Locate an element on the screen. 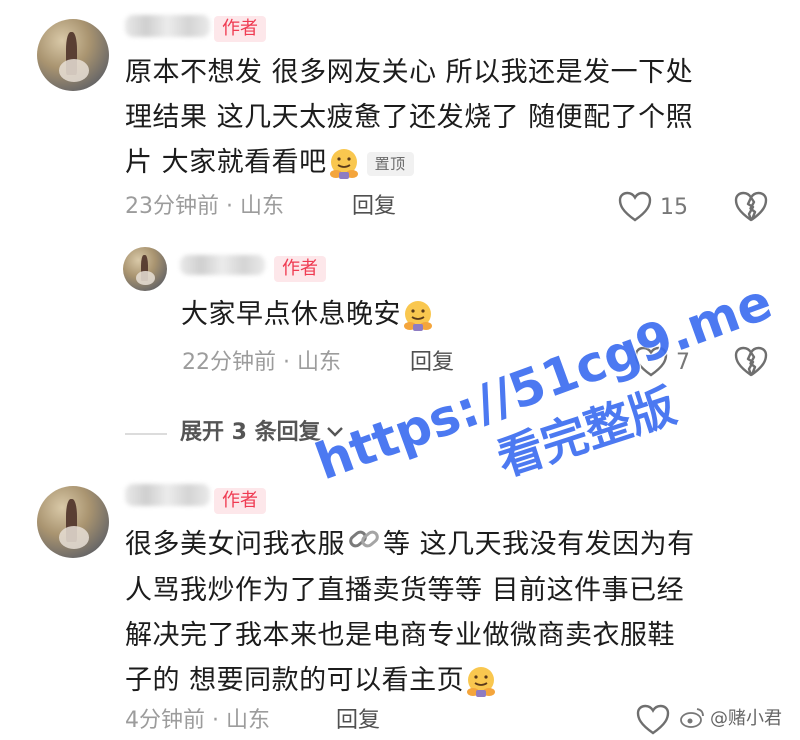  like-count: 15 is located at coordinates (674, 207).